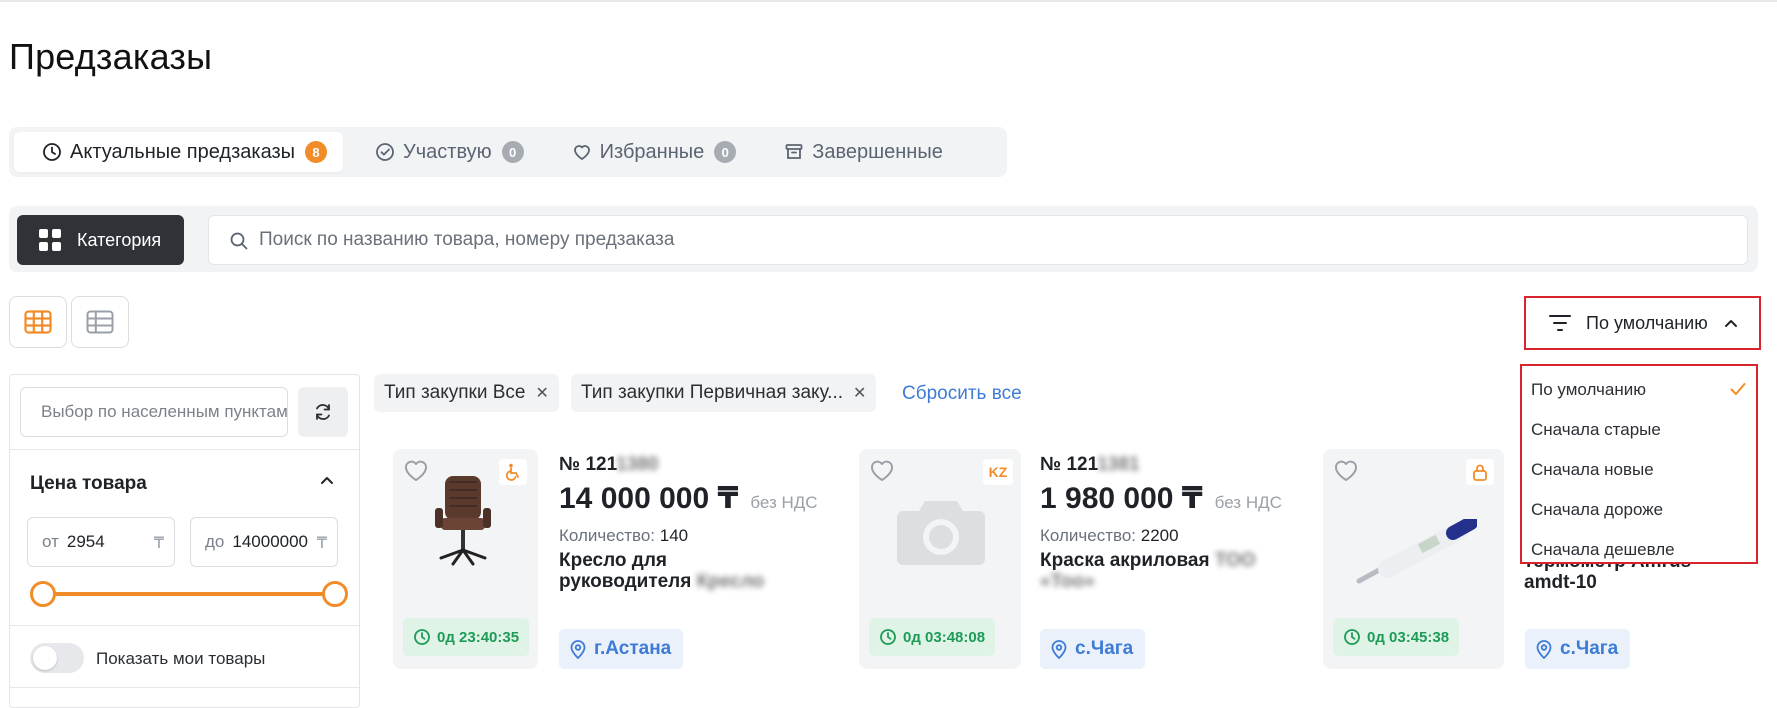 The height and width of the screenshot is (708, 1777). I want to click on price-slider-max-handle, so click(335, 594).